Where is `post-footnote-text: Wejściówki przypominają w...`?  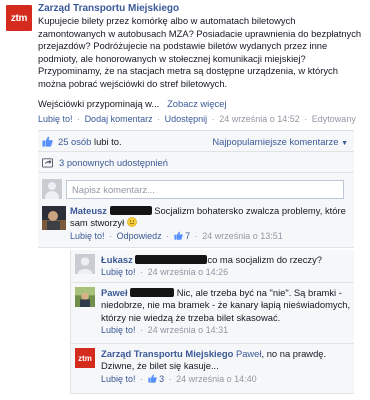 post-footnote-text: Wejściówki przypominają w... is located at coordinates (99, 103).